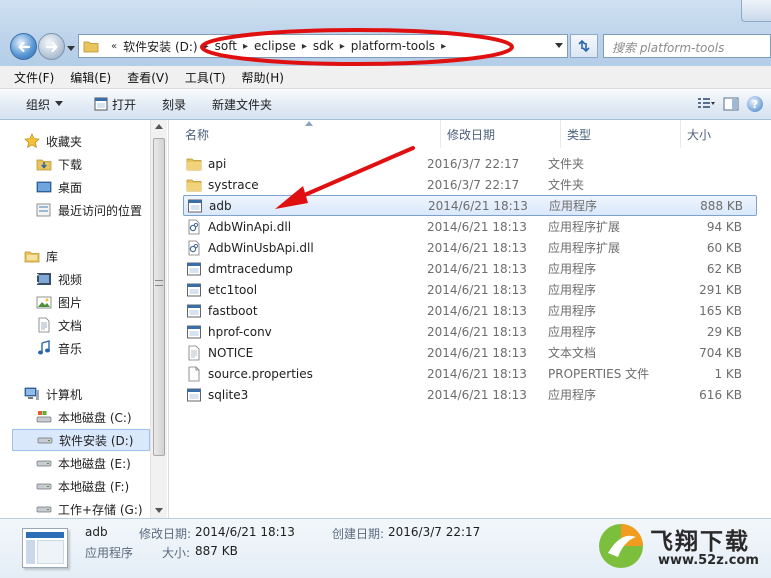 The height and width of the screenshot is (578, 771). Describe the element at coordinates (32, 141) in the screenshot. I see `star-icon` at that location.